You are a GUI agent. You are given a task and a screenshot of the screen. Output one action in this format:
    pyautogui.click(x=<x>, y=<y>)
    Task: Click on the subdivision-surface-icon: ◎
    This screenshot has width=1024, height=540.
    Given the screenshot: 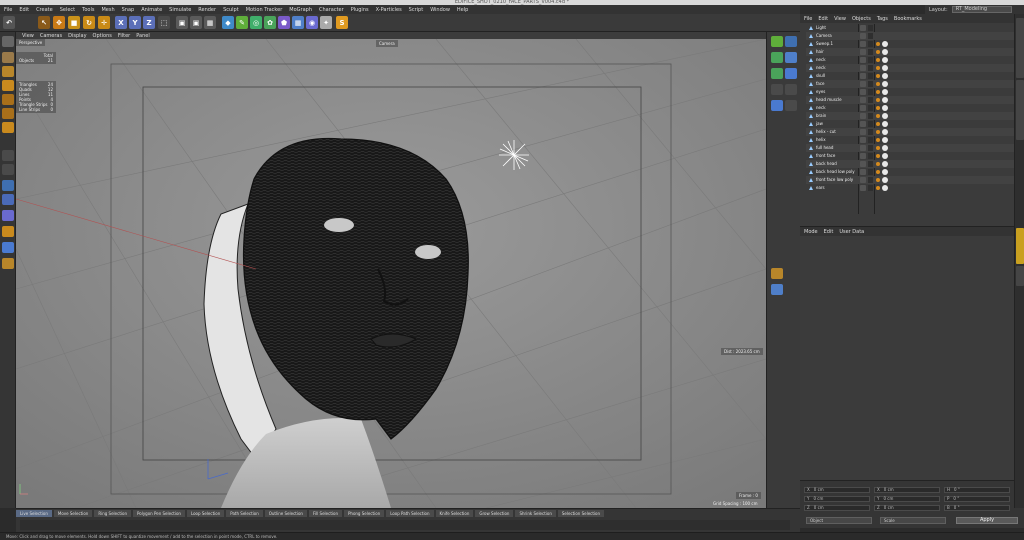 What is the action you would take?
    pyautogui.click(x=256, y=22)
    